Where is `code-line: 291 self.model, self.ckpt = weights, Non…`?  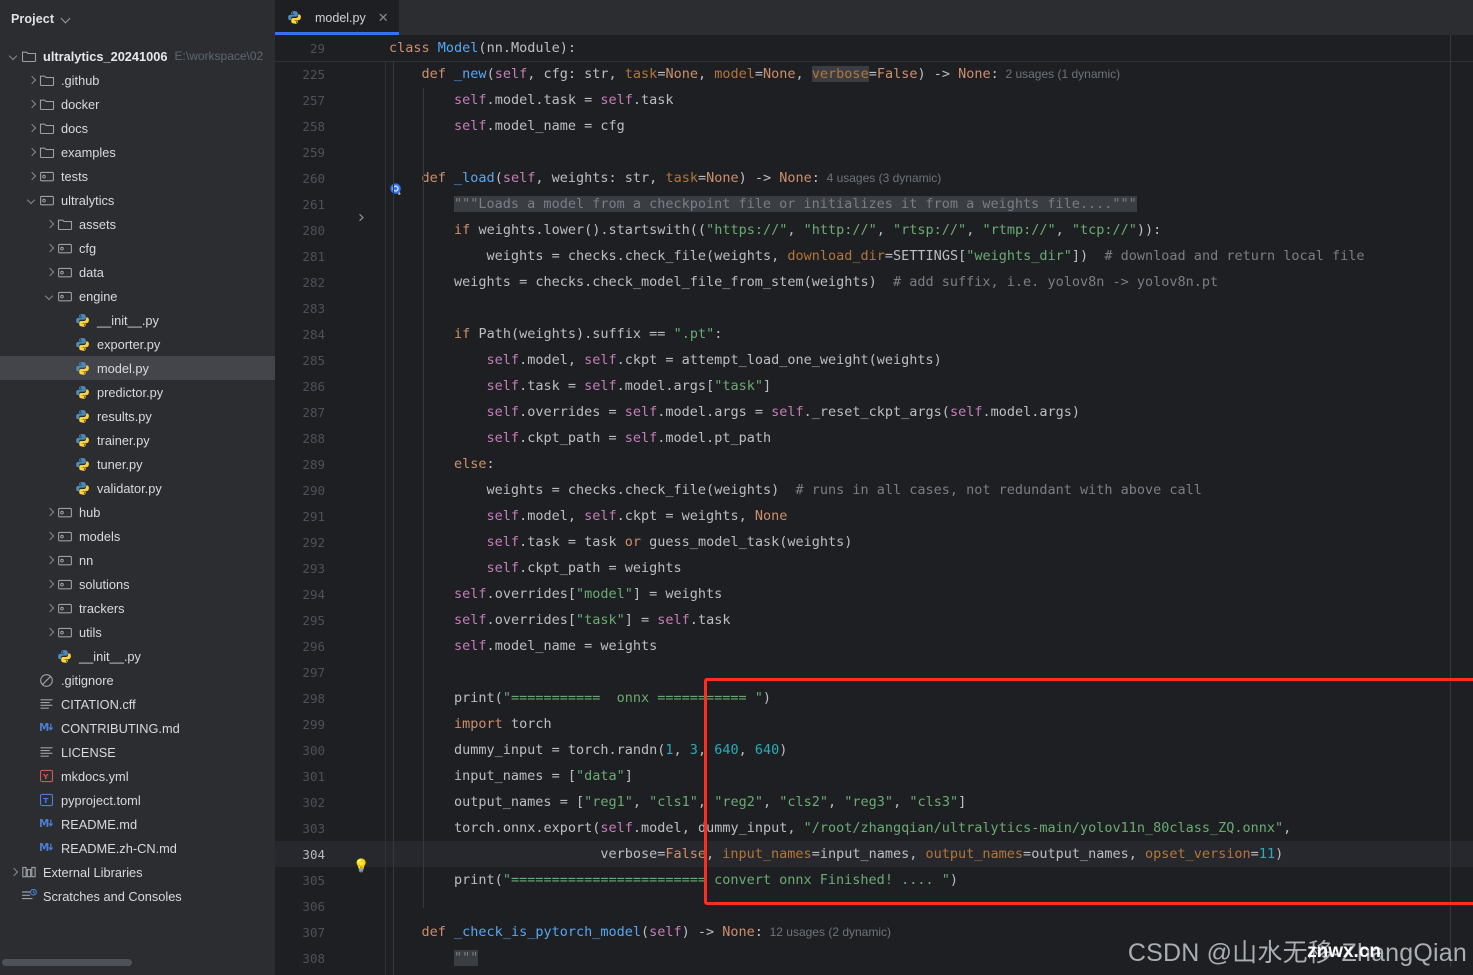
code-line: 291 self.model, self.ckpt = weights, Non… is located at coordinates (874, 516).